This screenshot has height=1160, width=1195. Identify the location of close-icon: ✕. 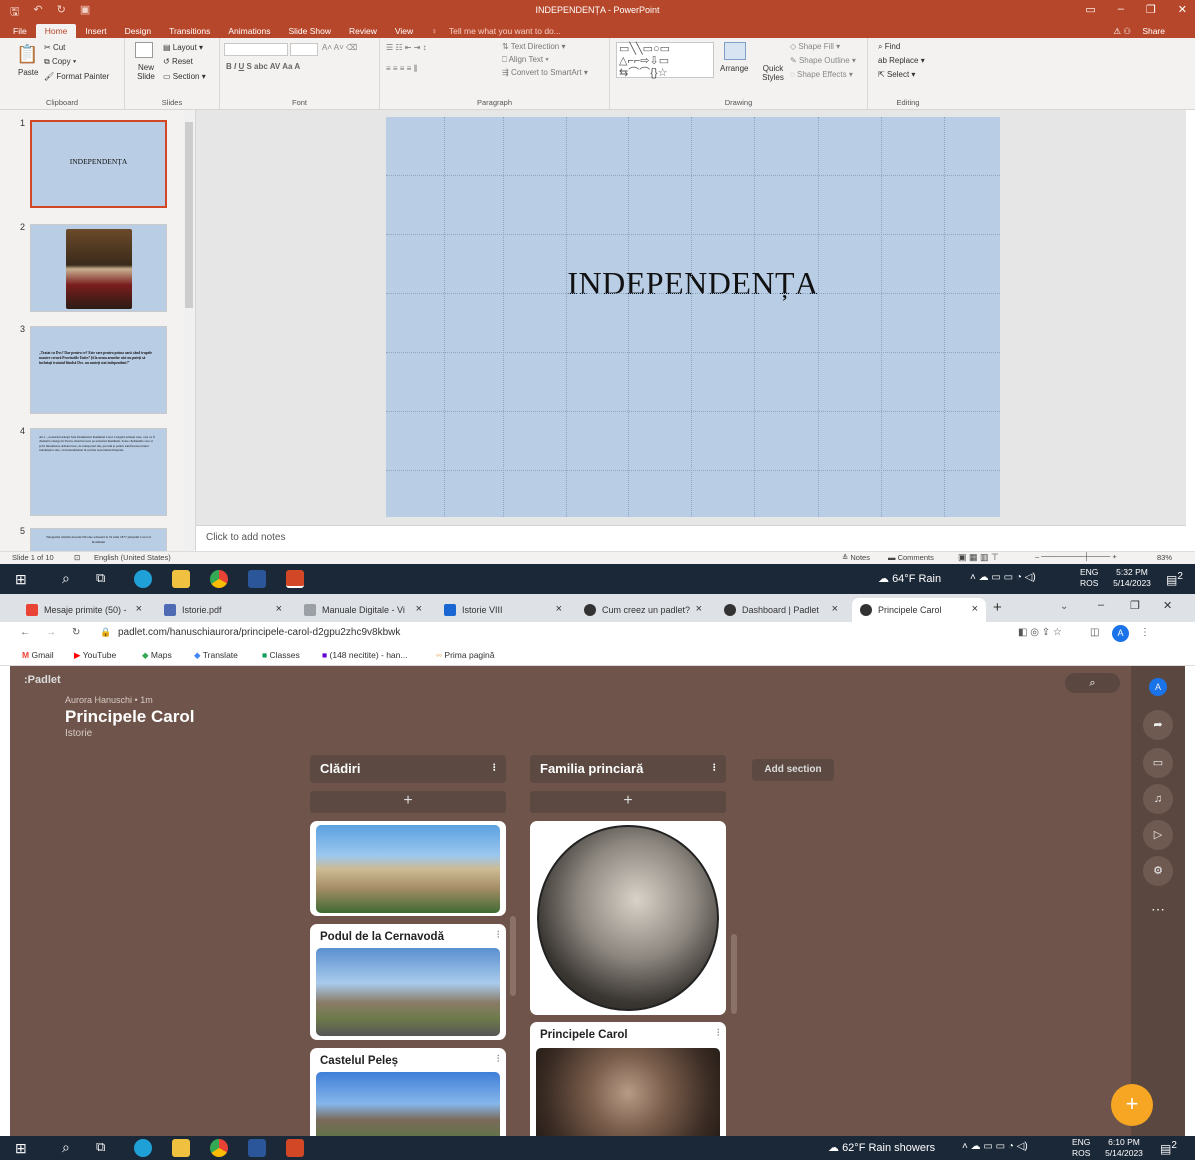
(1182, 9).